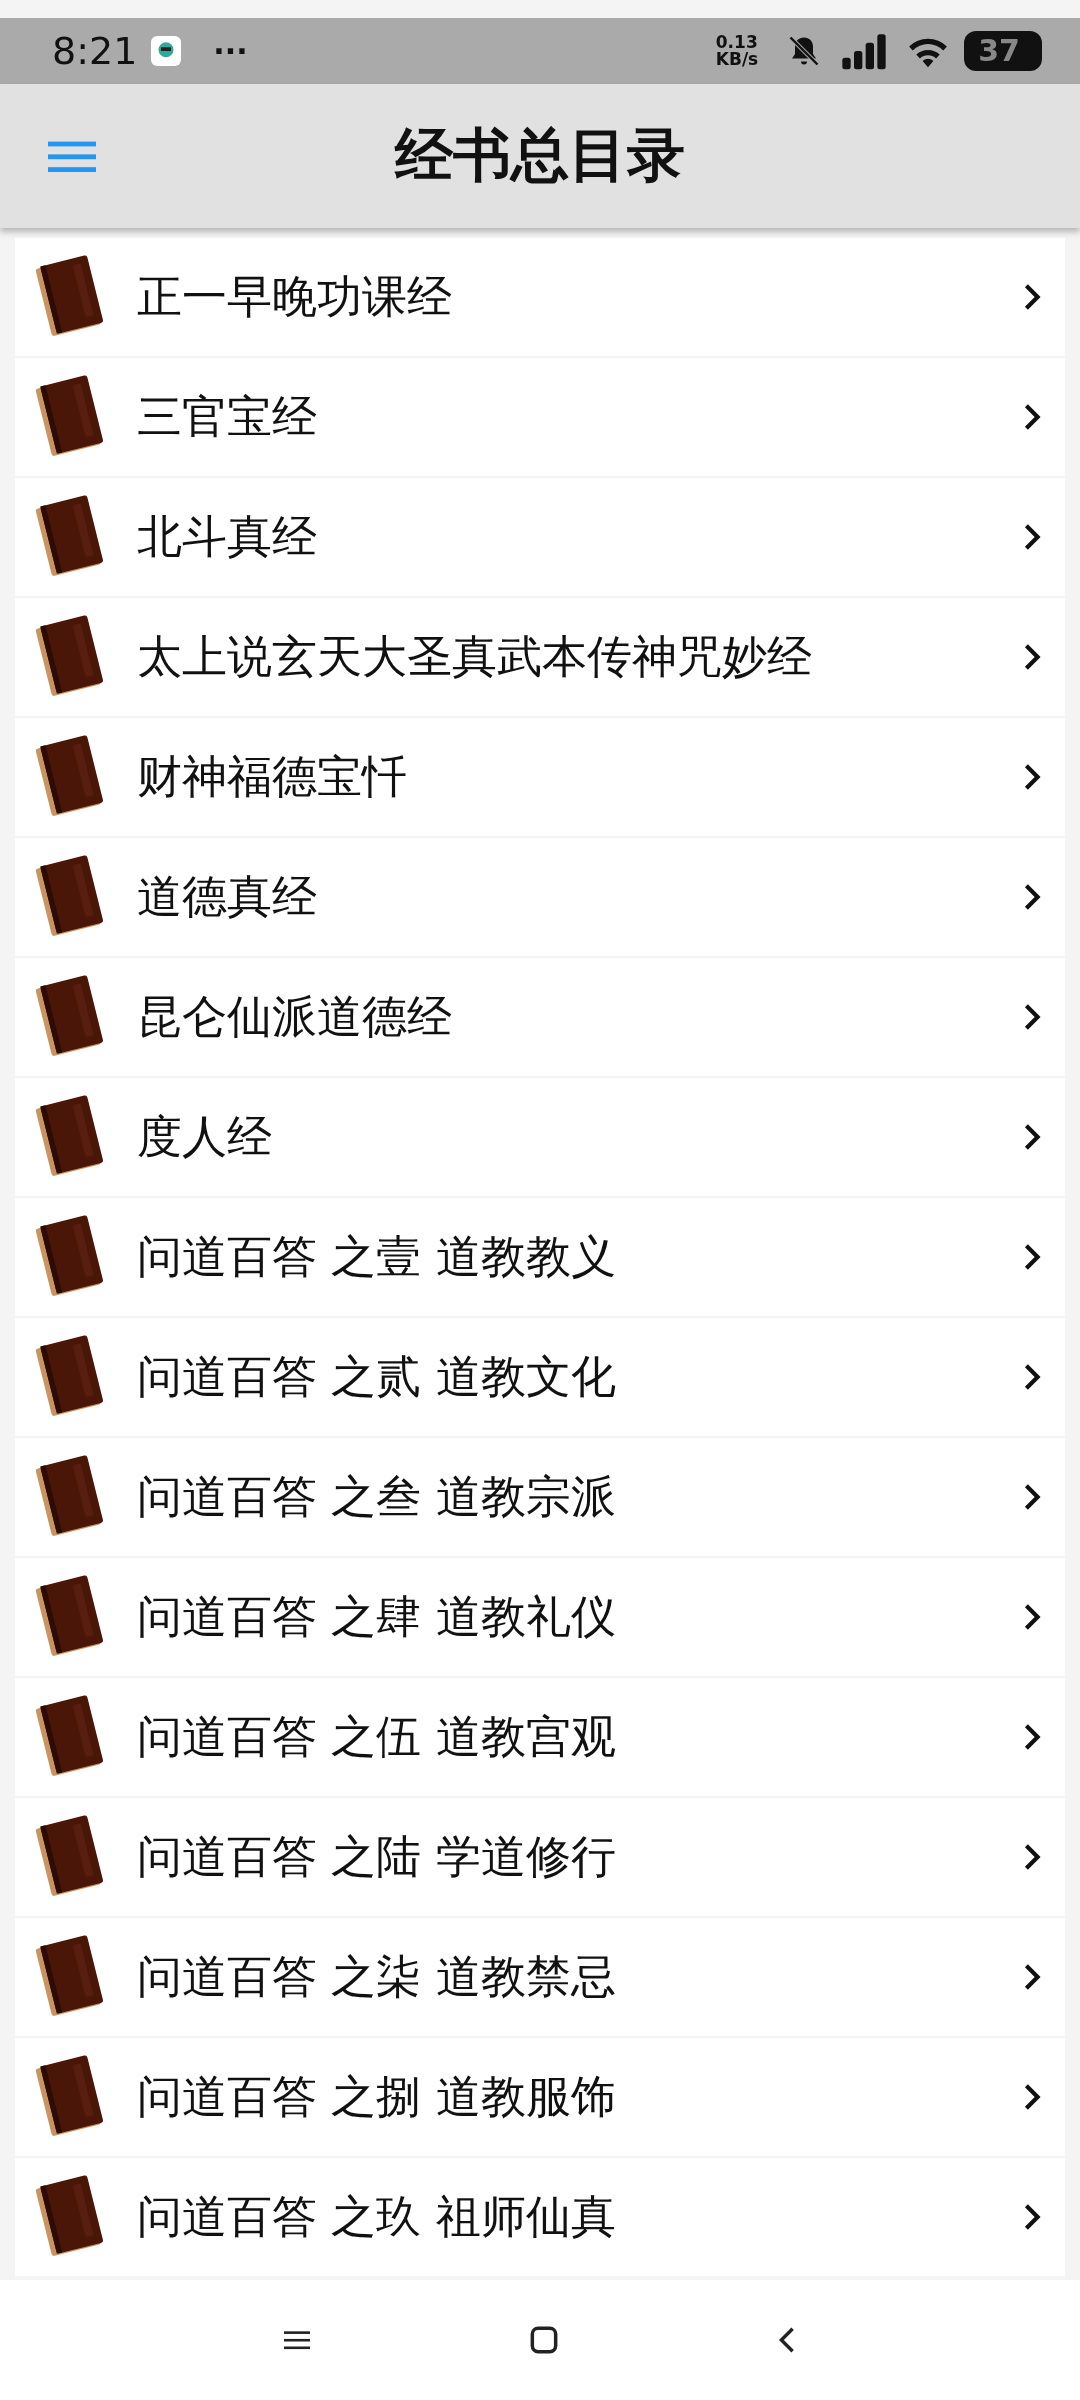 Image resolution: width=1080 pixels, height=2400 pixels. I want to click on book-title: 三官宝经, so click(227, 417).